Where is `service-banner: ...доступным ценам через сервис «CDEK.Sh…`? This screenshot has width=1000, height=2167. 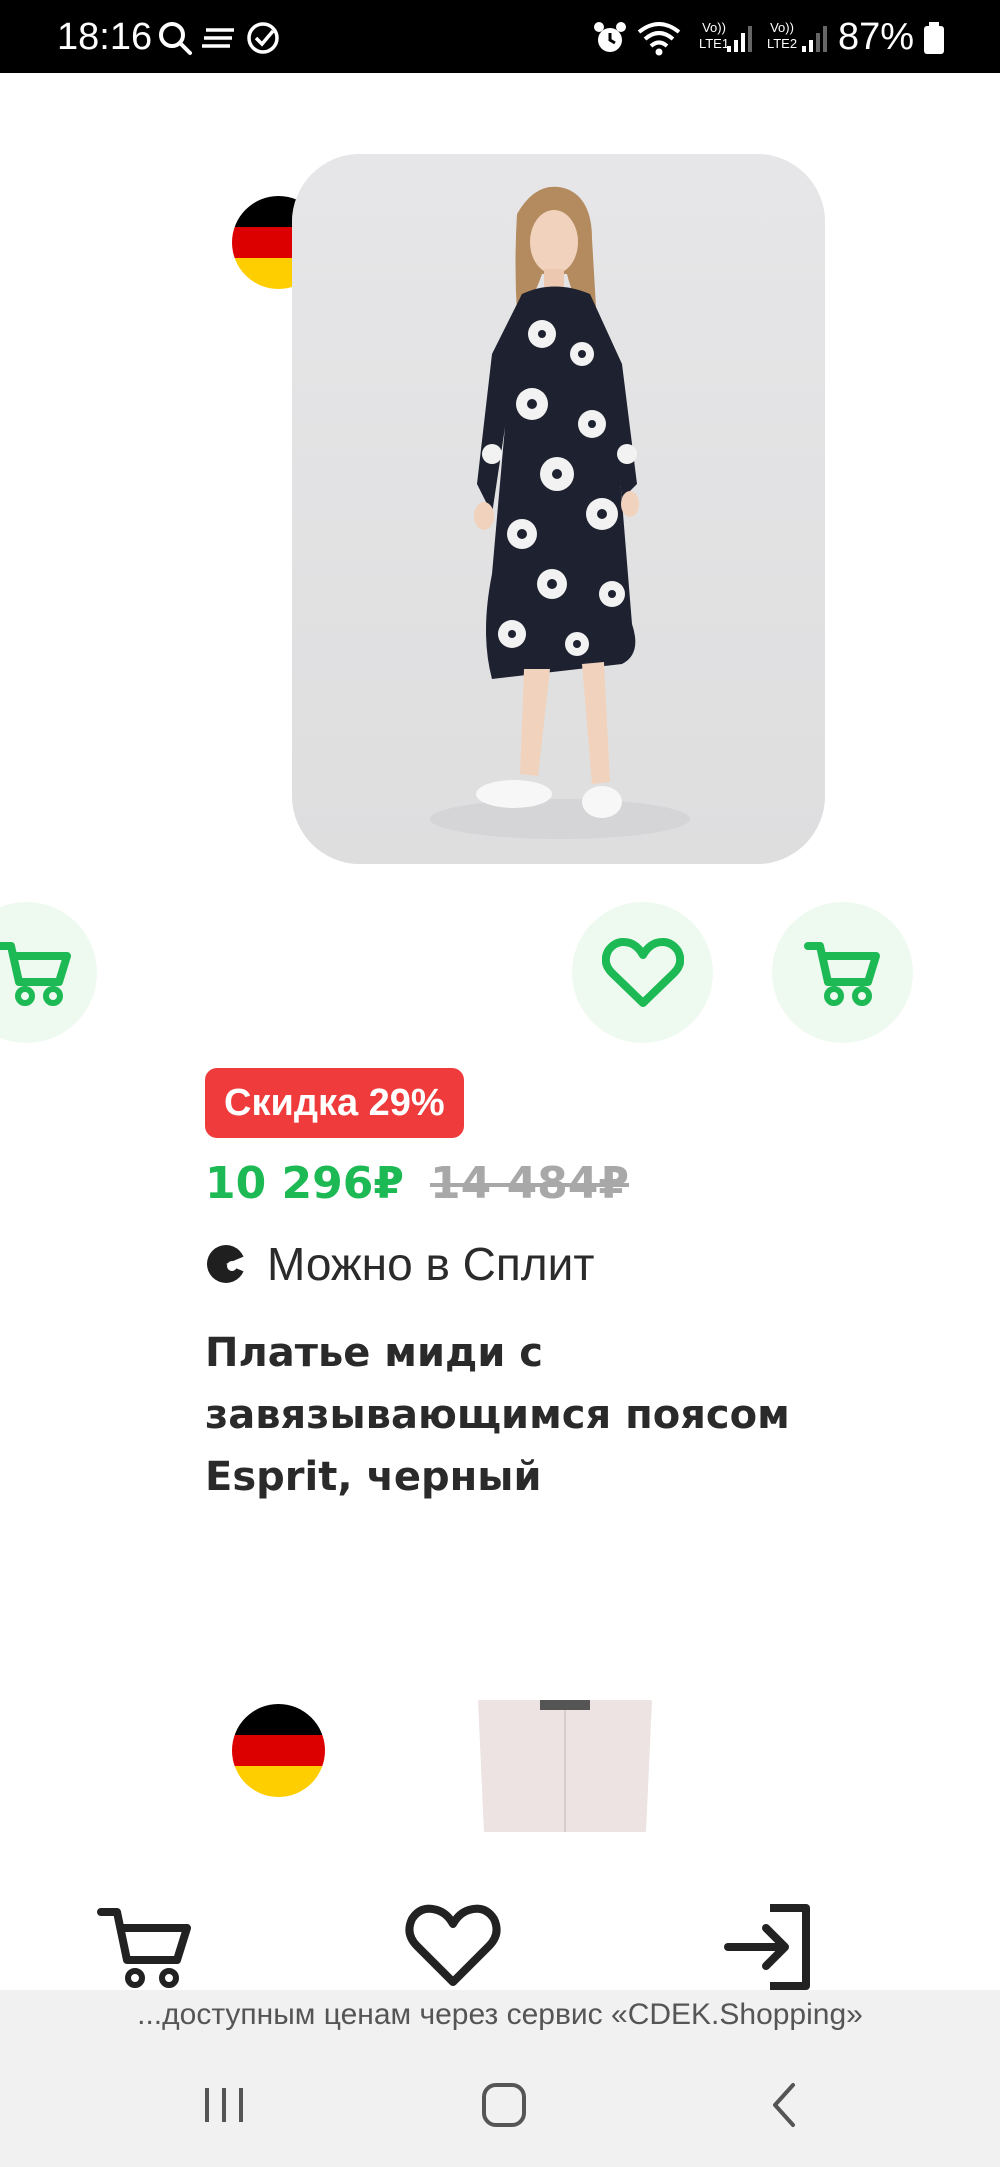 service-banner: ...доступным ценам через сервис «CDEK.Sh… is located at coordinates (500, 2015).